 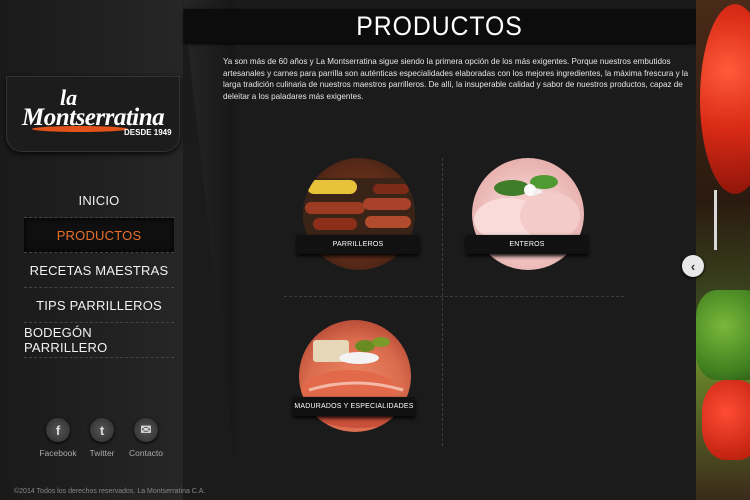 What do you see at coordinates (527, 244) in the screenshot?
I see `enteros-label: ENTEROS` at bounding box center [527, 244].